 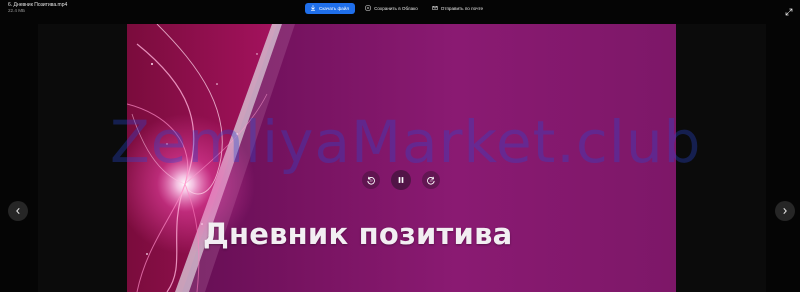 I want to click on cloud-save-icon, so click(x=368, y=8).